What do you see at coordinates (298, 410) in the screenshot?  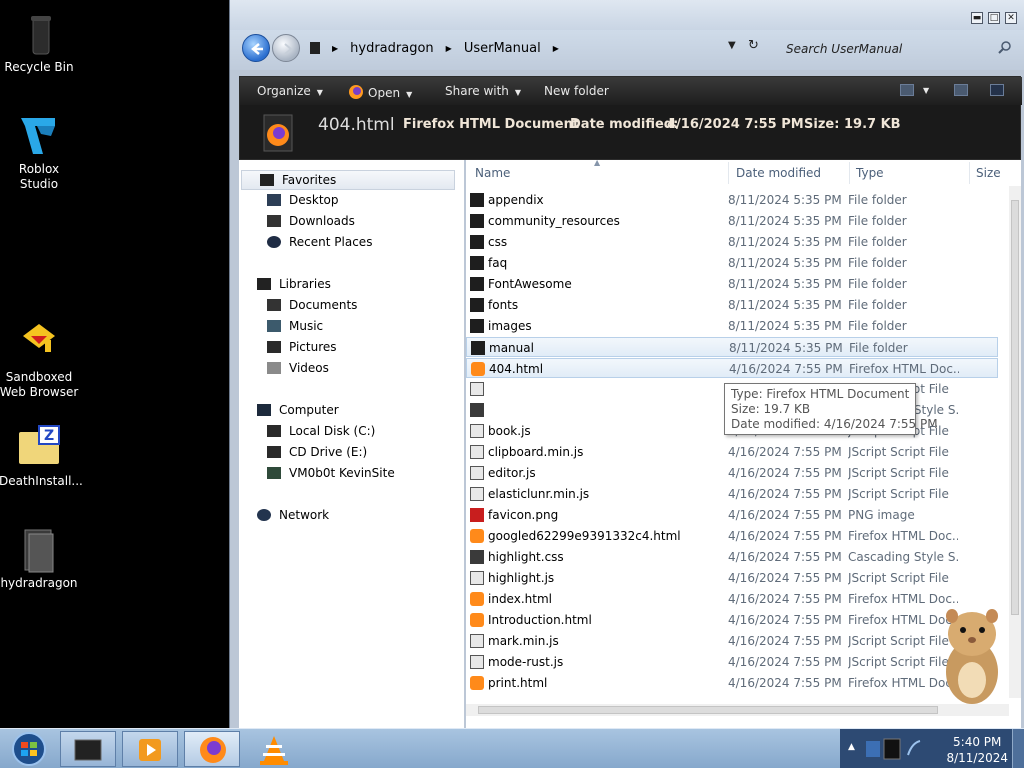 I see `nav-computer: Computer` at bounding box center [298, 410].